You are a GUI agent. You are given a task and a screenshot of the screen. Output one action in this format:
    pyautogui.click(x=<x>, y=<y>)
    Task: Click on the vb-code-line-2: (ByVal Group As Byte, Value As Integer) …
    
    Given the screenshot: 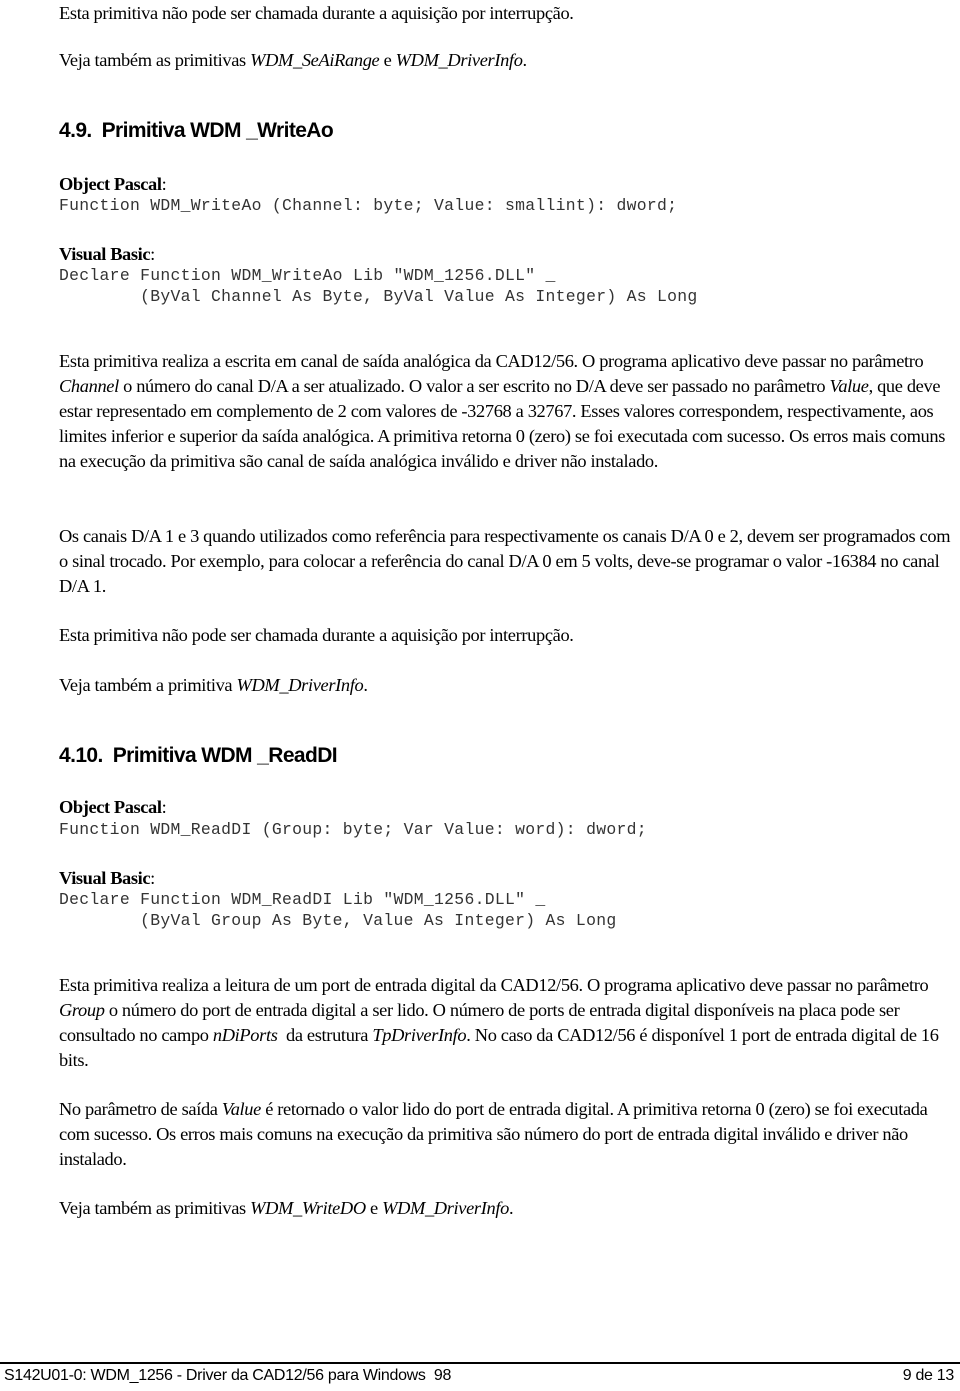 What is the action you would take?
    pyautogui.click(x=338, y=920)
    